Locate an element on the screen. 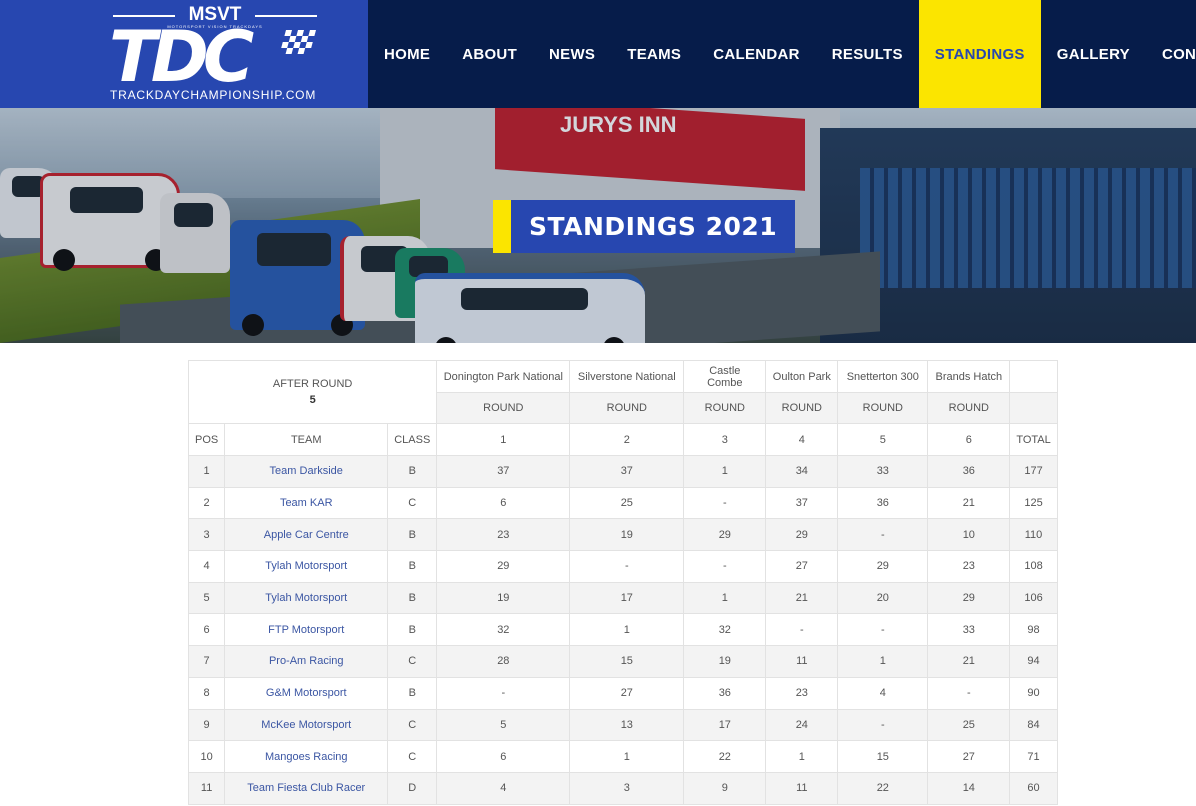 The width and height of the screenshot is (1196, 806). pos-cell: 1 is located at coordinates (206, 471).